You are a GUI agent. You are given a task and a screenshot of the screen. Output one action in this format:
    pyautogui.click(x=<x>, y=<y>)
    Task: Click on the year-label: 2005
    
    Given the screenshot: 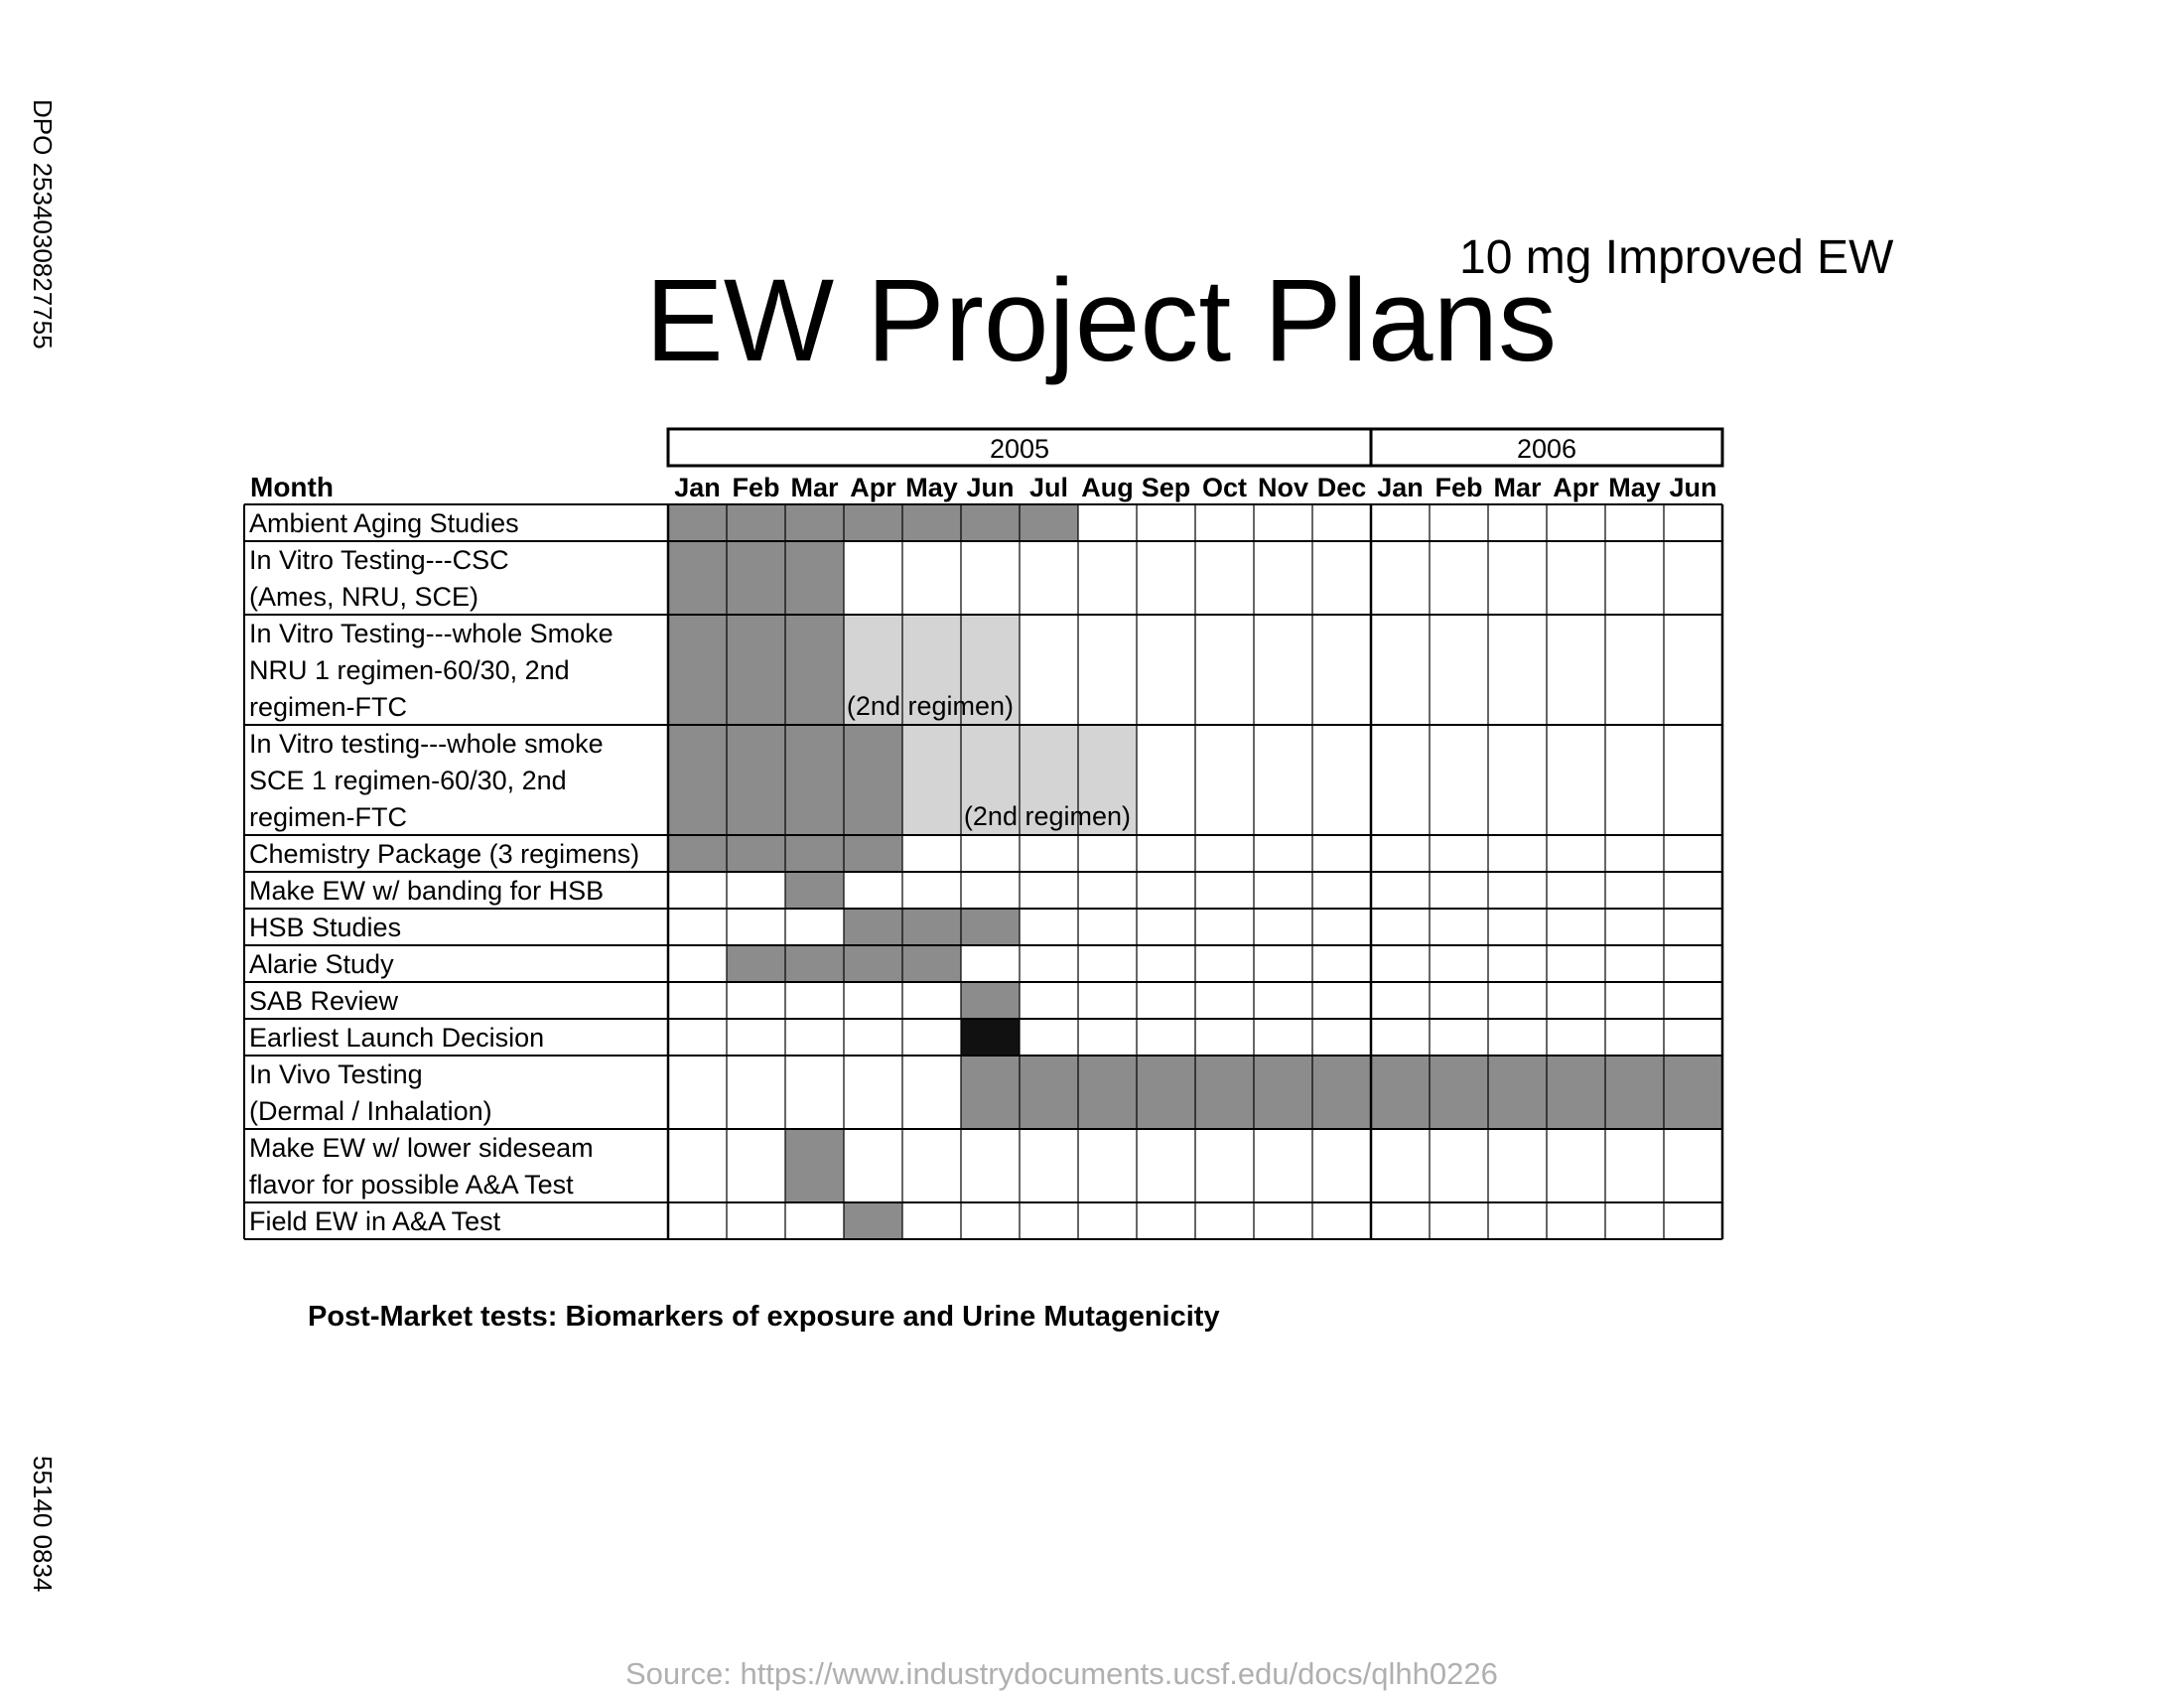 What is the action you would take?
    pyautogui.click(x=1019, y=449)
    